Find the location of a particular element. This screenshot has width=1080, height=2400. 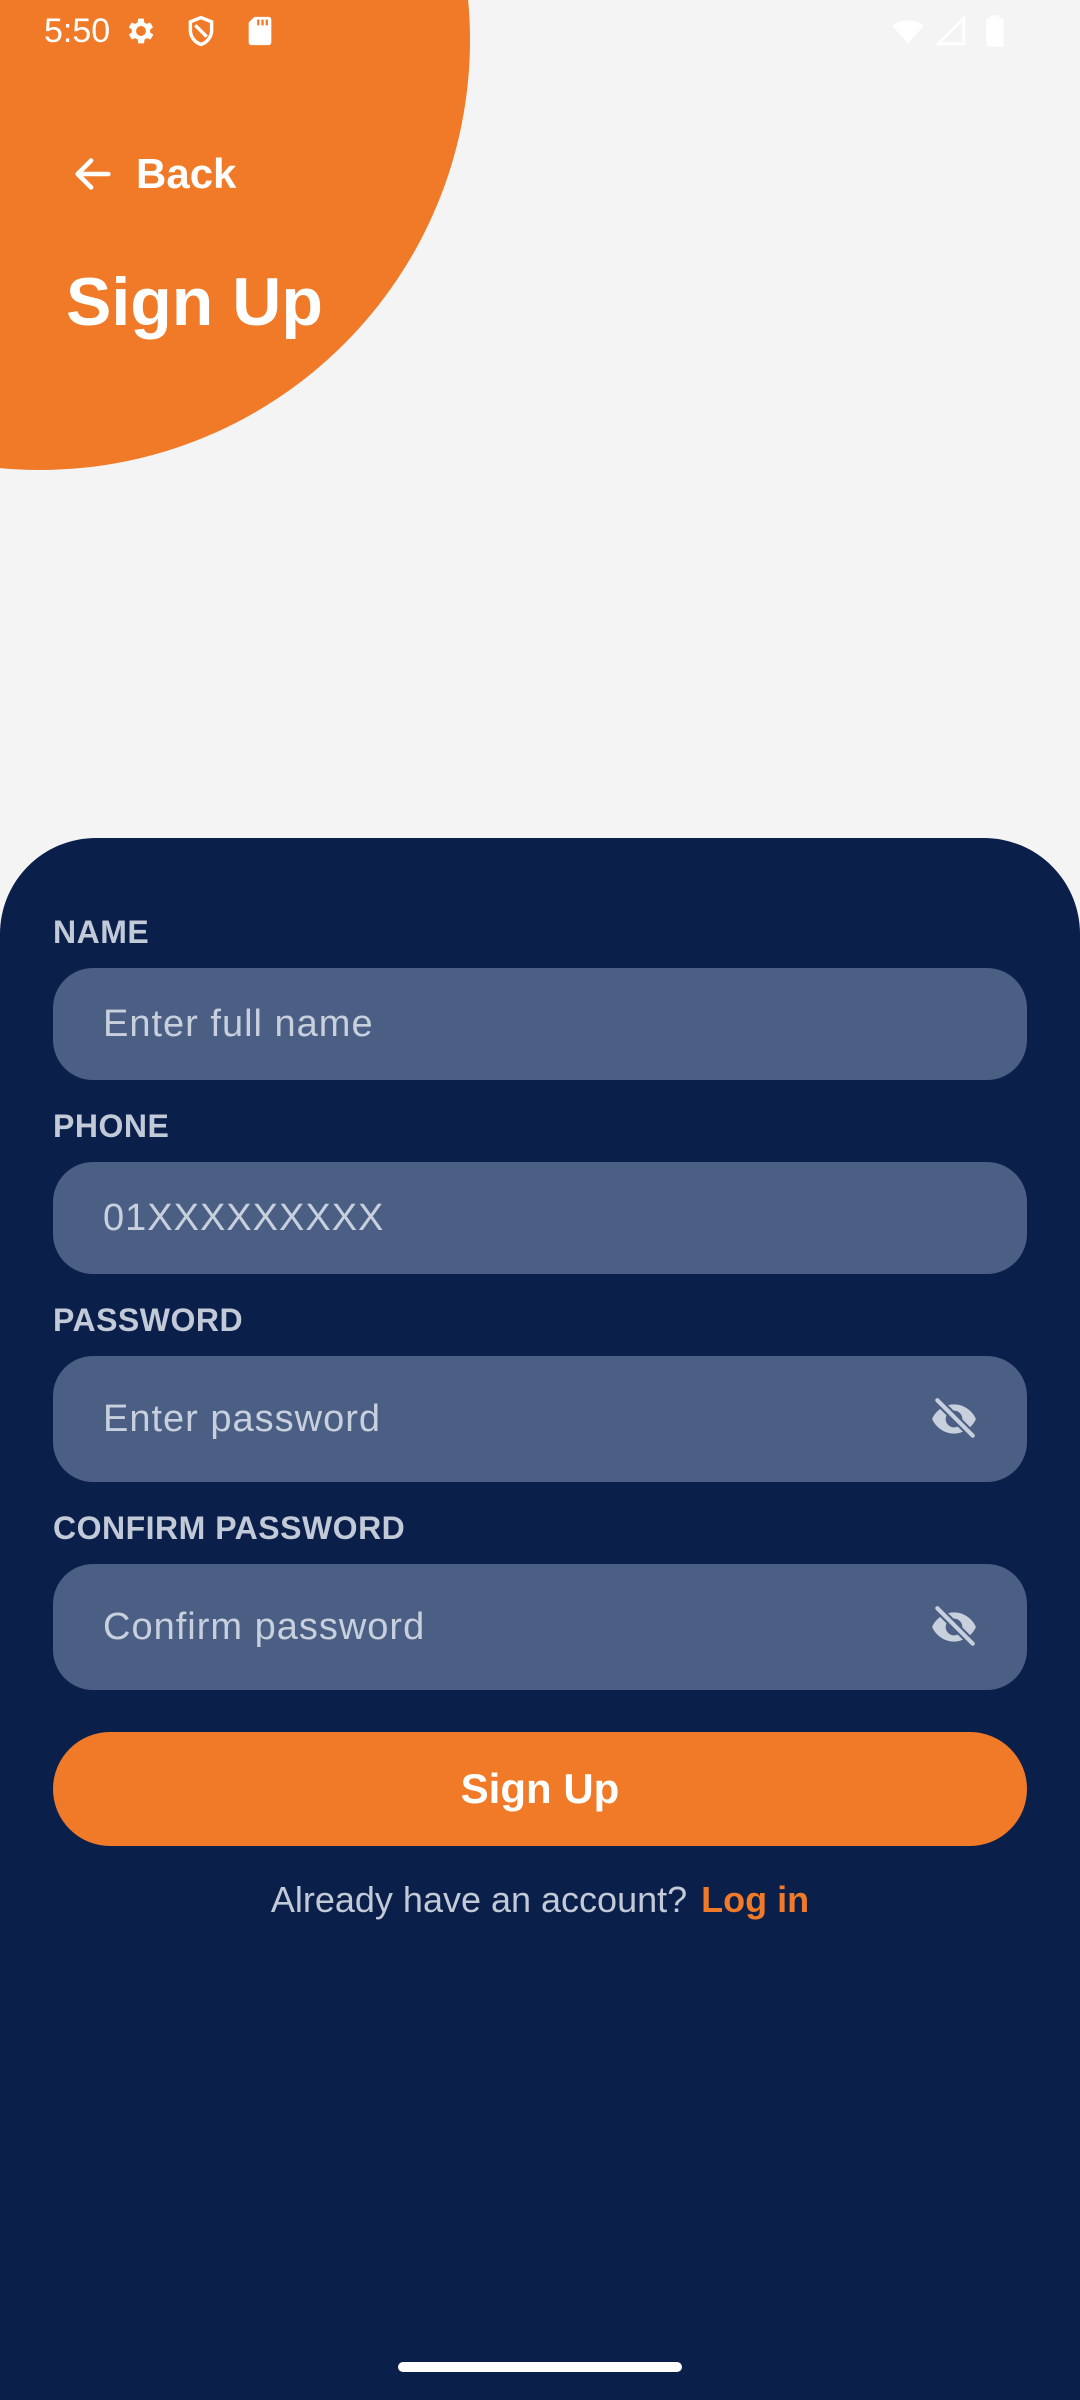

login-row: Already have an account? Log in is located at coordinates (540, 1900).